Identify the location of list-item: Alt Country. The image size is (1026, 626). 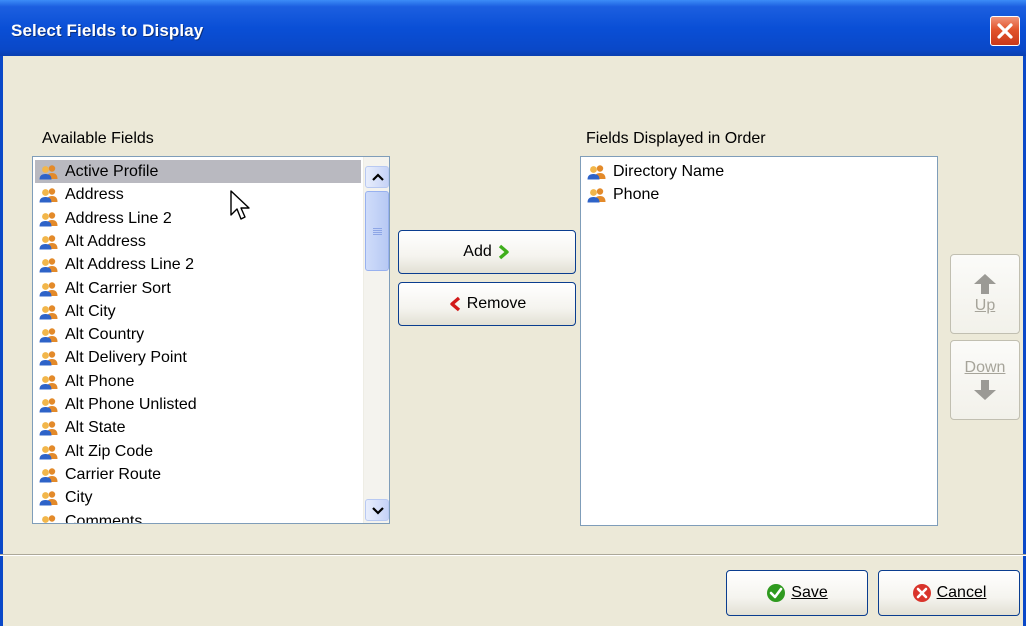
(198, 334).